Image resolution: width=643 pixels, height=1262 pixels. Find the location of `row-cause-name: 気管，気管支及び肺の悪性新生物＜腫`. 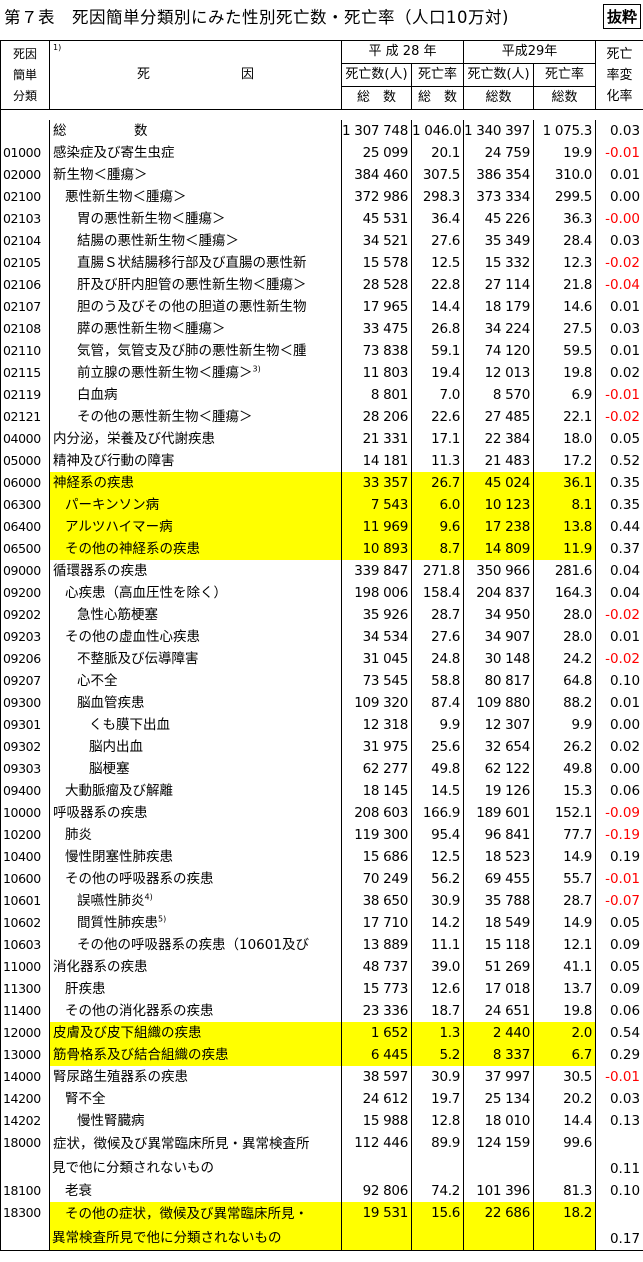

row-cause-name: 気管，気管支及び肺の悪性新生物＜腫 is located at coordinates (195, 351).